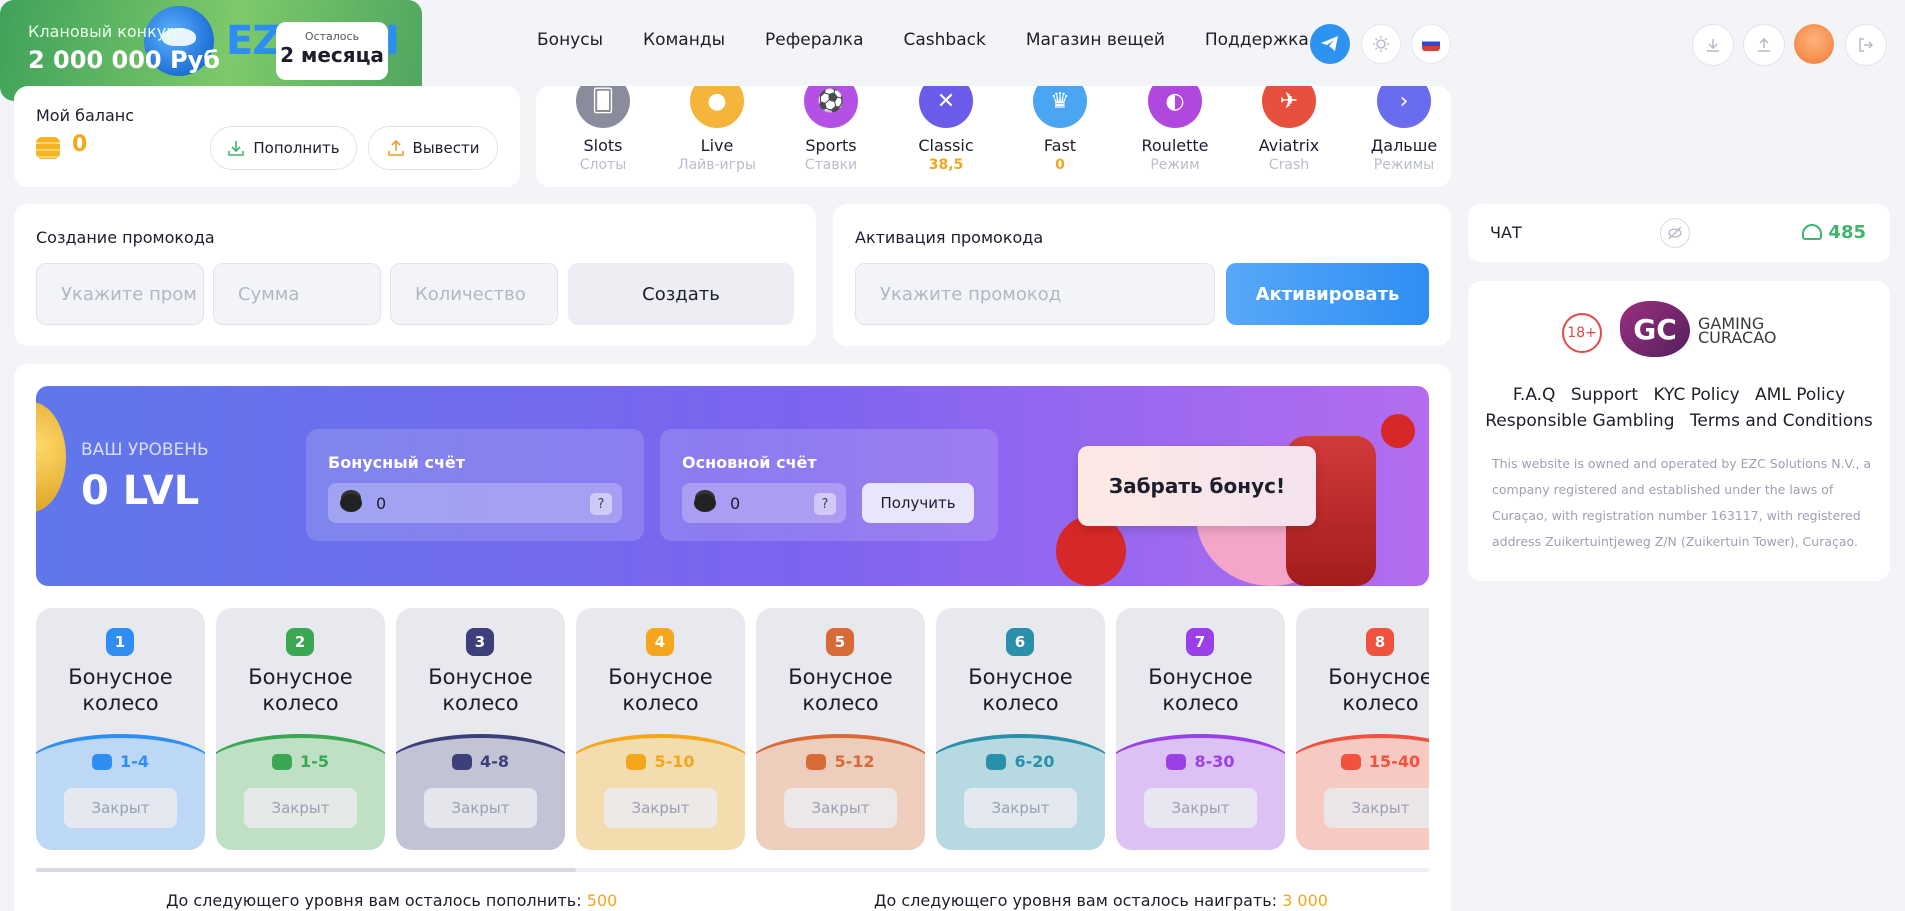  I want to click on chevron-right-icon: ›, so click(1404, 107).